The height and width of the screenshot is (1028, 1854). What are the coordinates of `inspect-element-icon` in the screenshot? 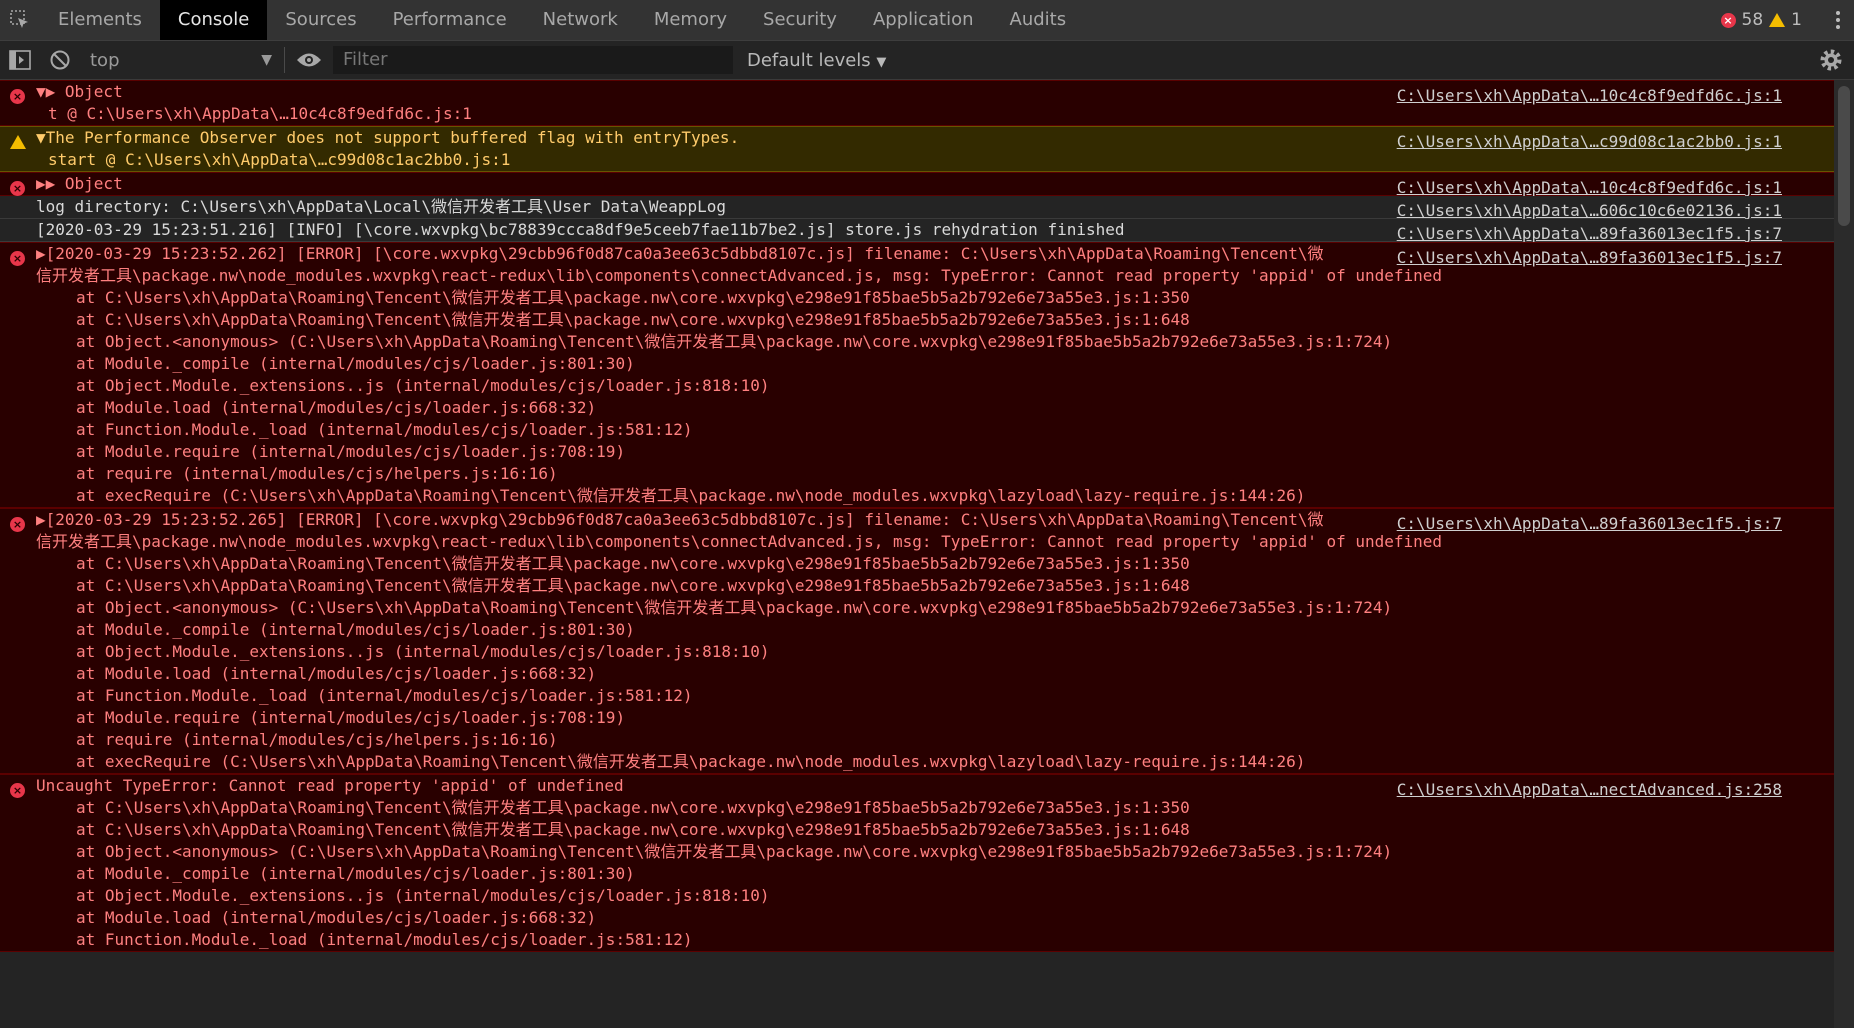 It's located at (20, 20).